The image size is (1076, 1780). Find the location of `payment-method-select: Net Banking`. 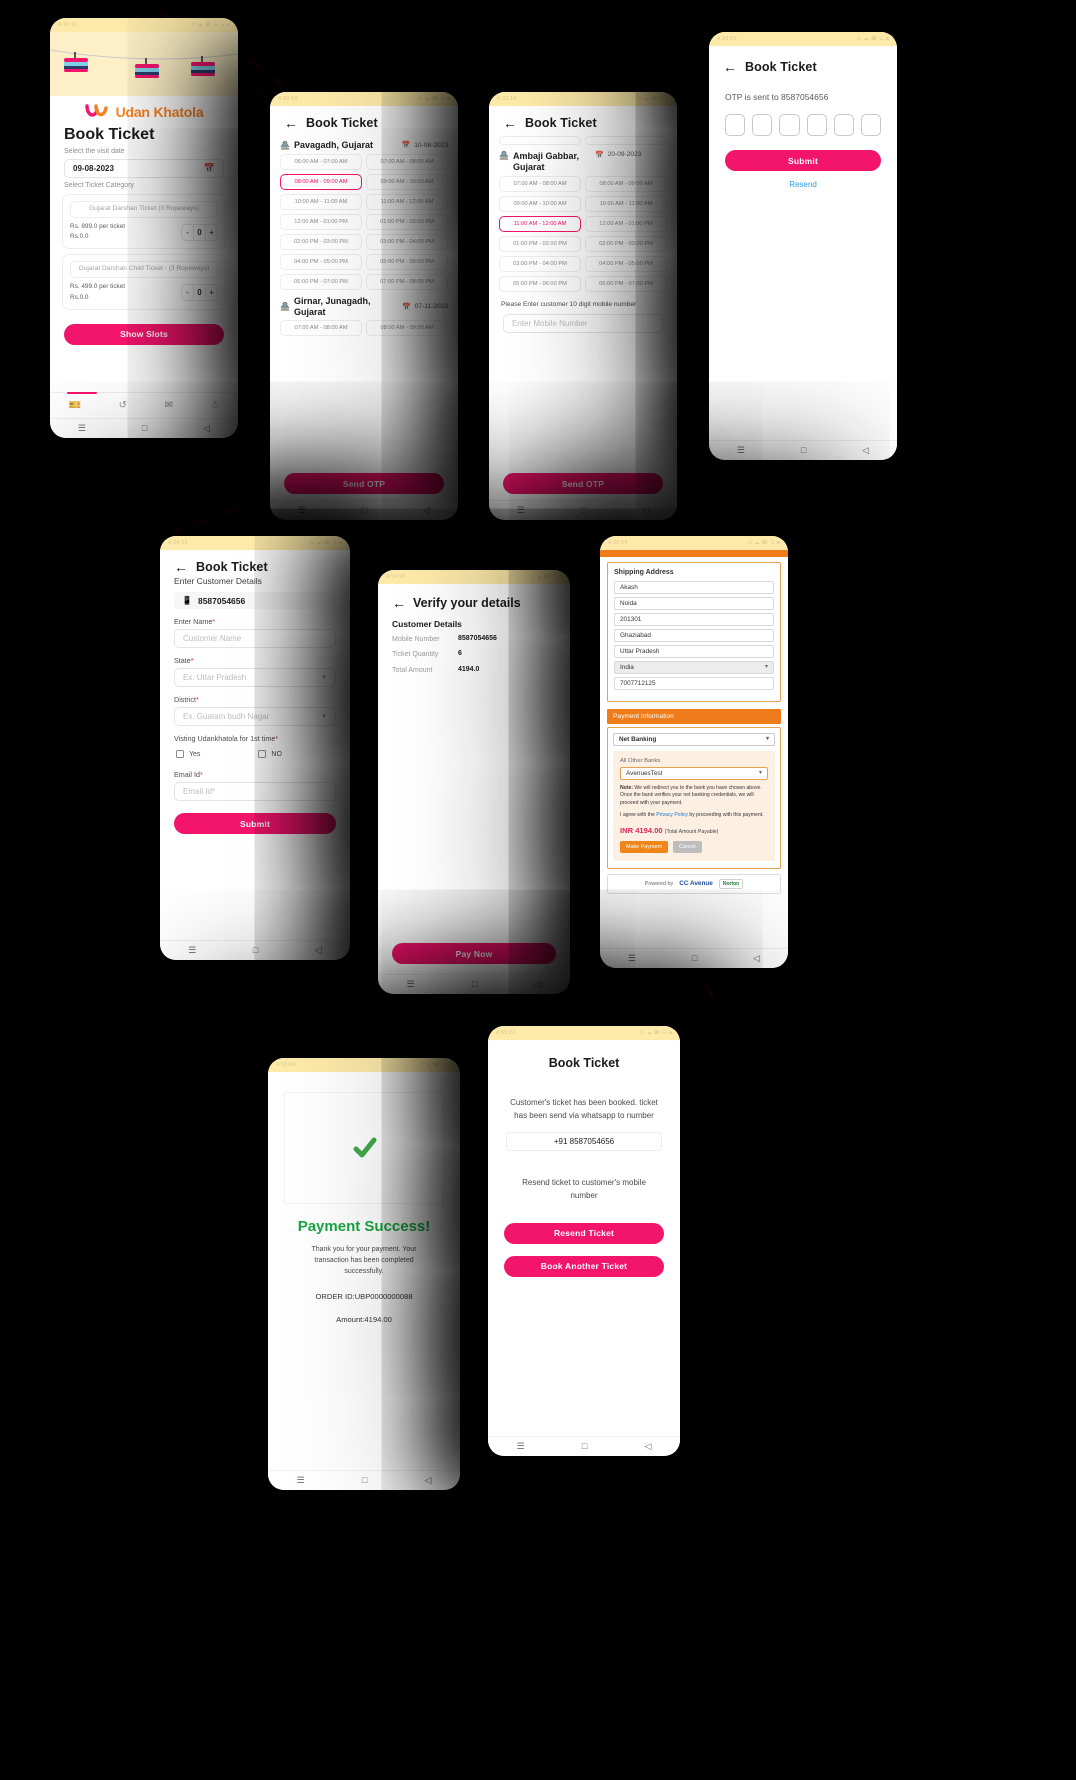

payment-method-select: Net Banking is located at coordinates (694, 739).